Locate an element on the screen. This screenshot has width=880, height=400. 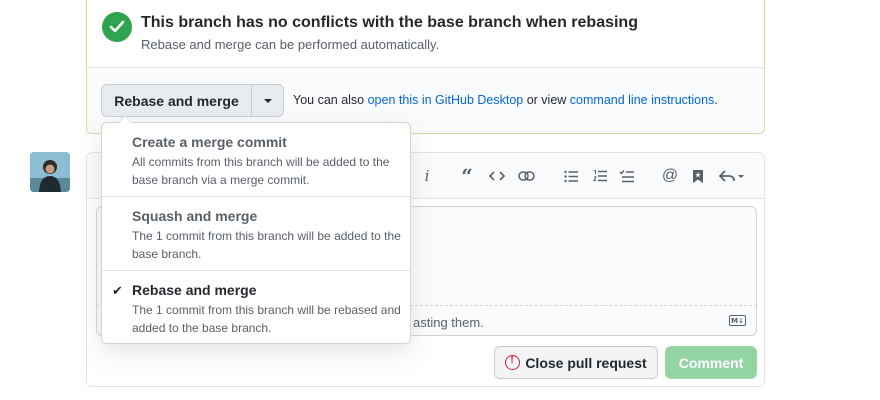
mention-icon: @ is located at coordinates (670, 176).